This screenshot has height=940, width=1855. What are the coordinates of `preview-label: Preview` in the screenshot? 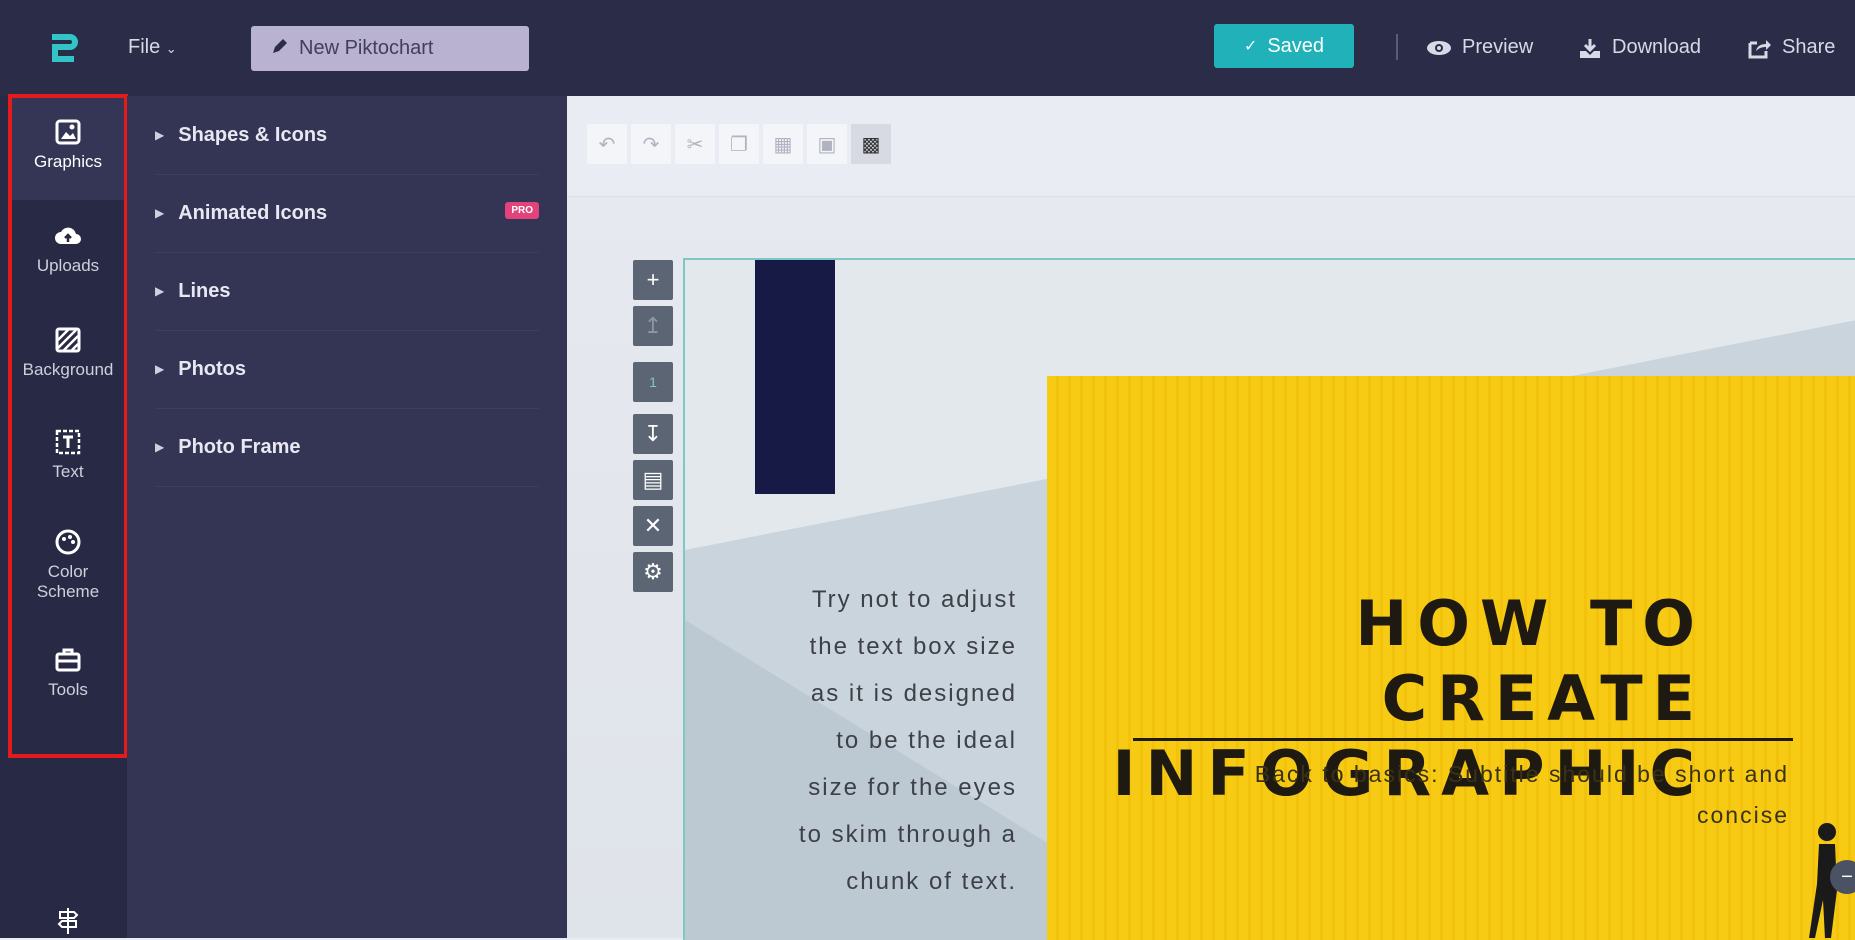 It's located at (1498, 47).